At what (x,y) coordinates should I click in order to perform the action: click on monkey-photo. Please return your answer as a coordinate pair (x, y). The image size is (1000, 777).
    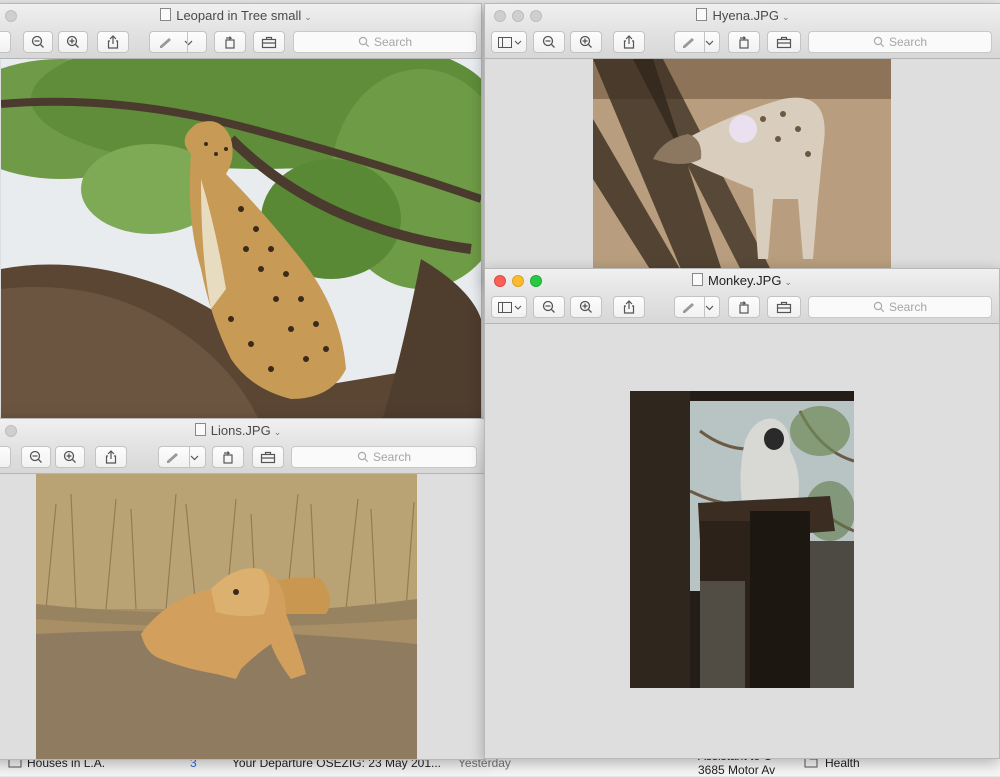
    Looking at the image, I should click on (742, 539).